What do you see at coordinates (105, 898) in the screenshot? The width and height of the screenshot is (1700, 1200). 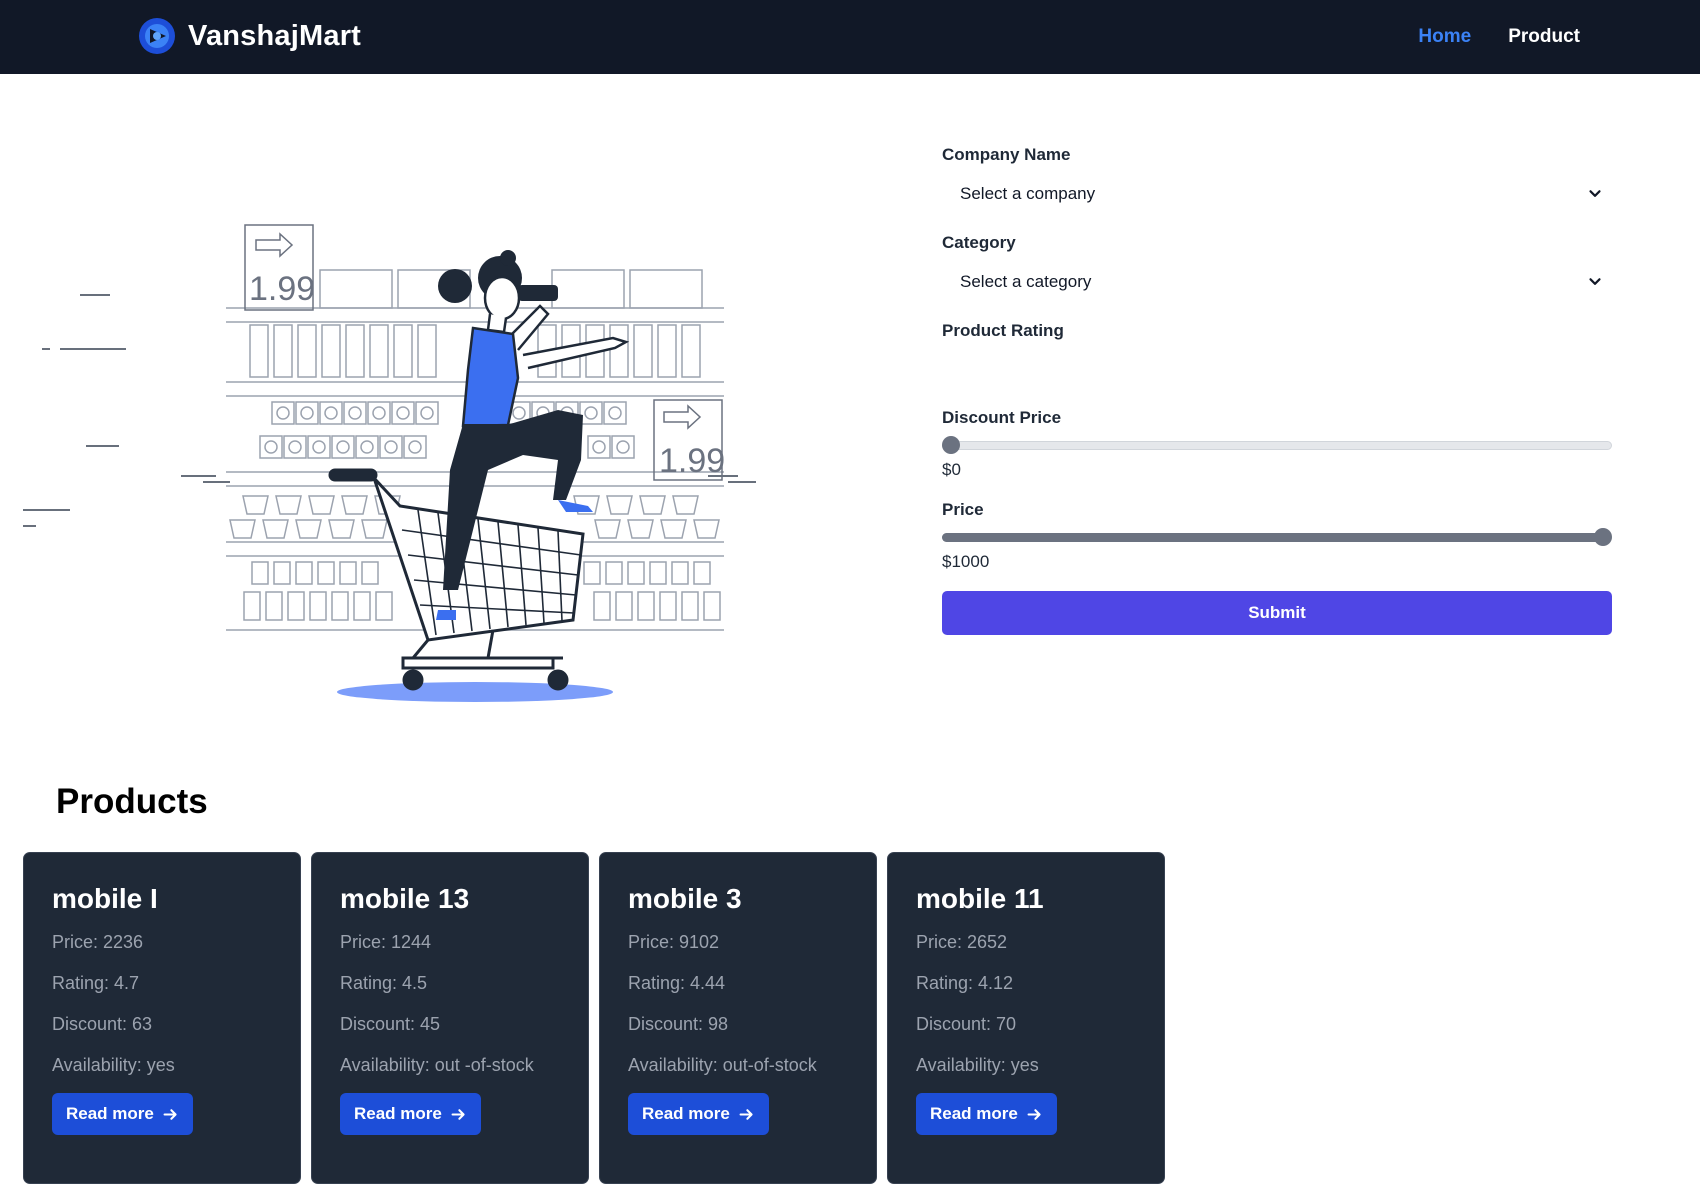 I see `product-name: mobile I` at bounding box center [105, 898].